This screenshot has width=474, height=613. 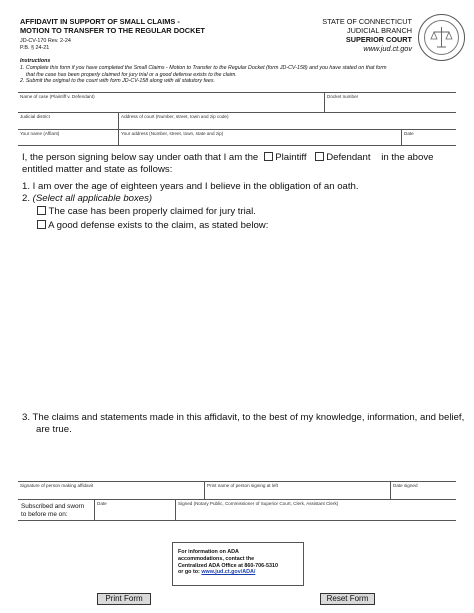 I want to click on subscribed-sworn: Subscribed and sworn to before me on:, so click(x=56, y=510).